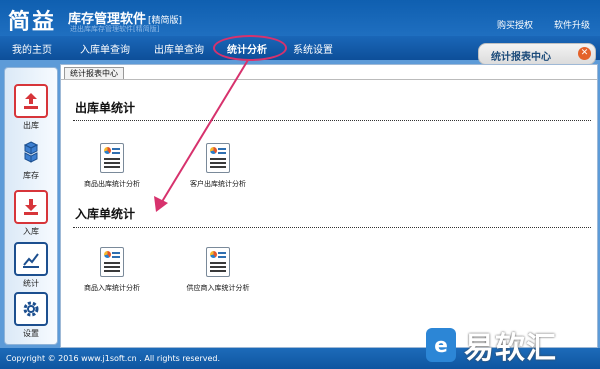 The image size is (600, 369). I want to click on annotation-arrow, so click(201, 135).